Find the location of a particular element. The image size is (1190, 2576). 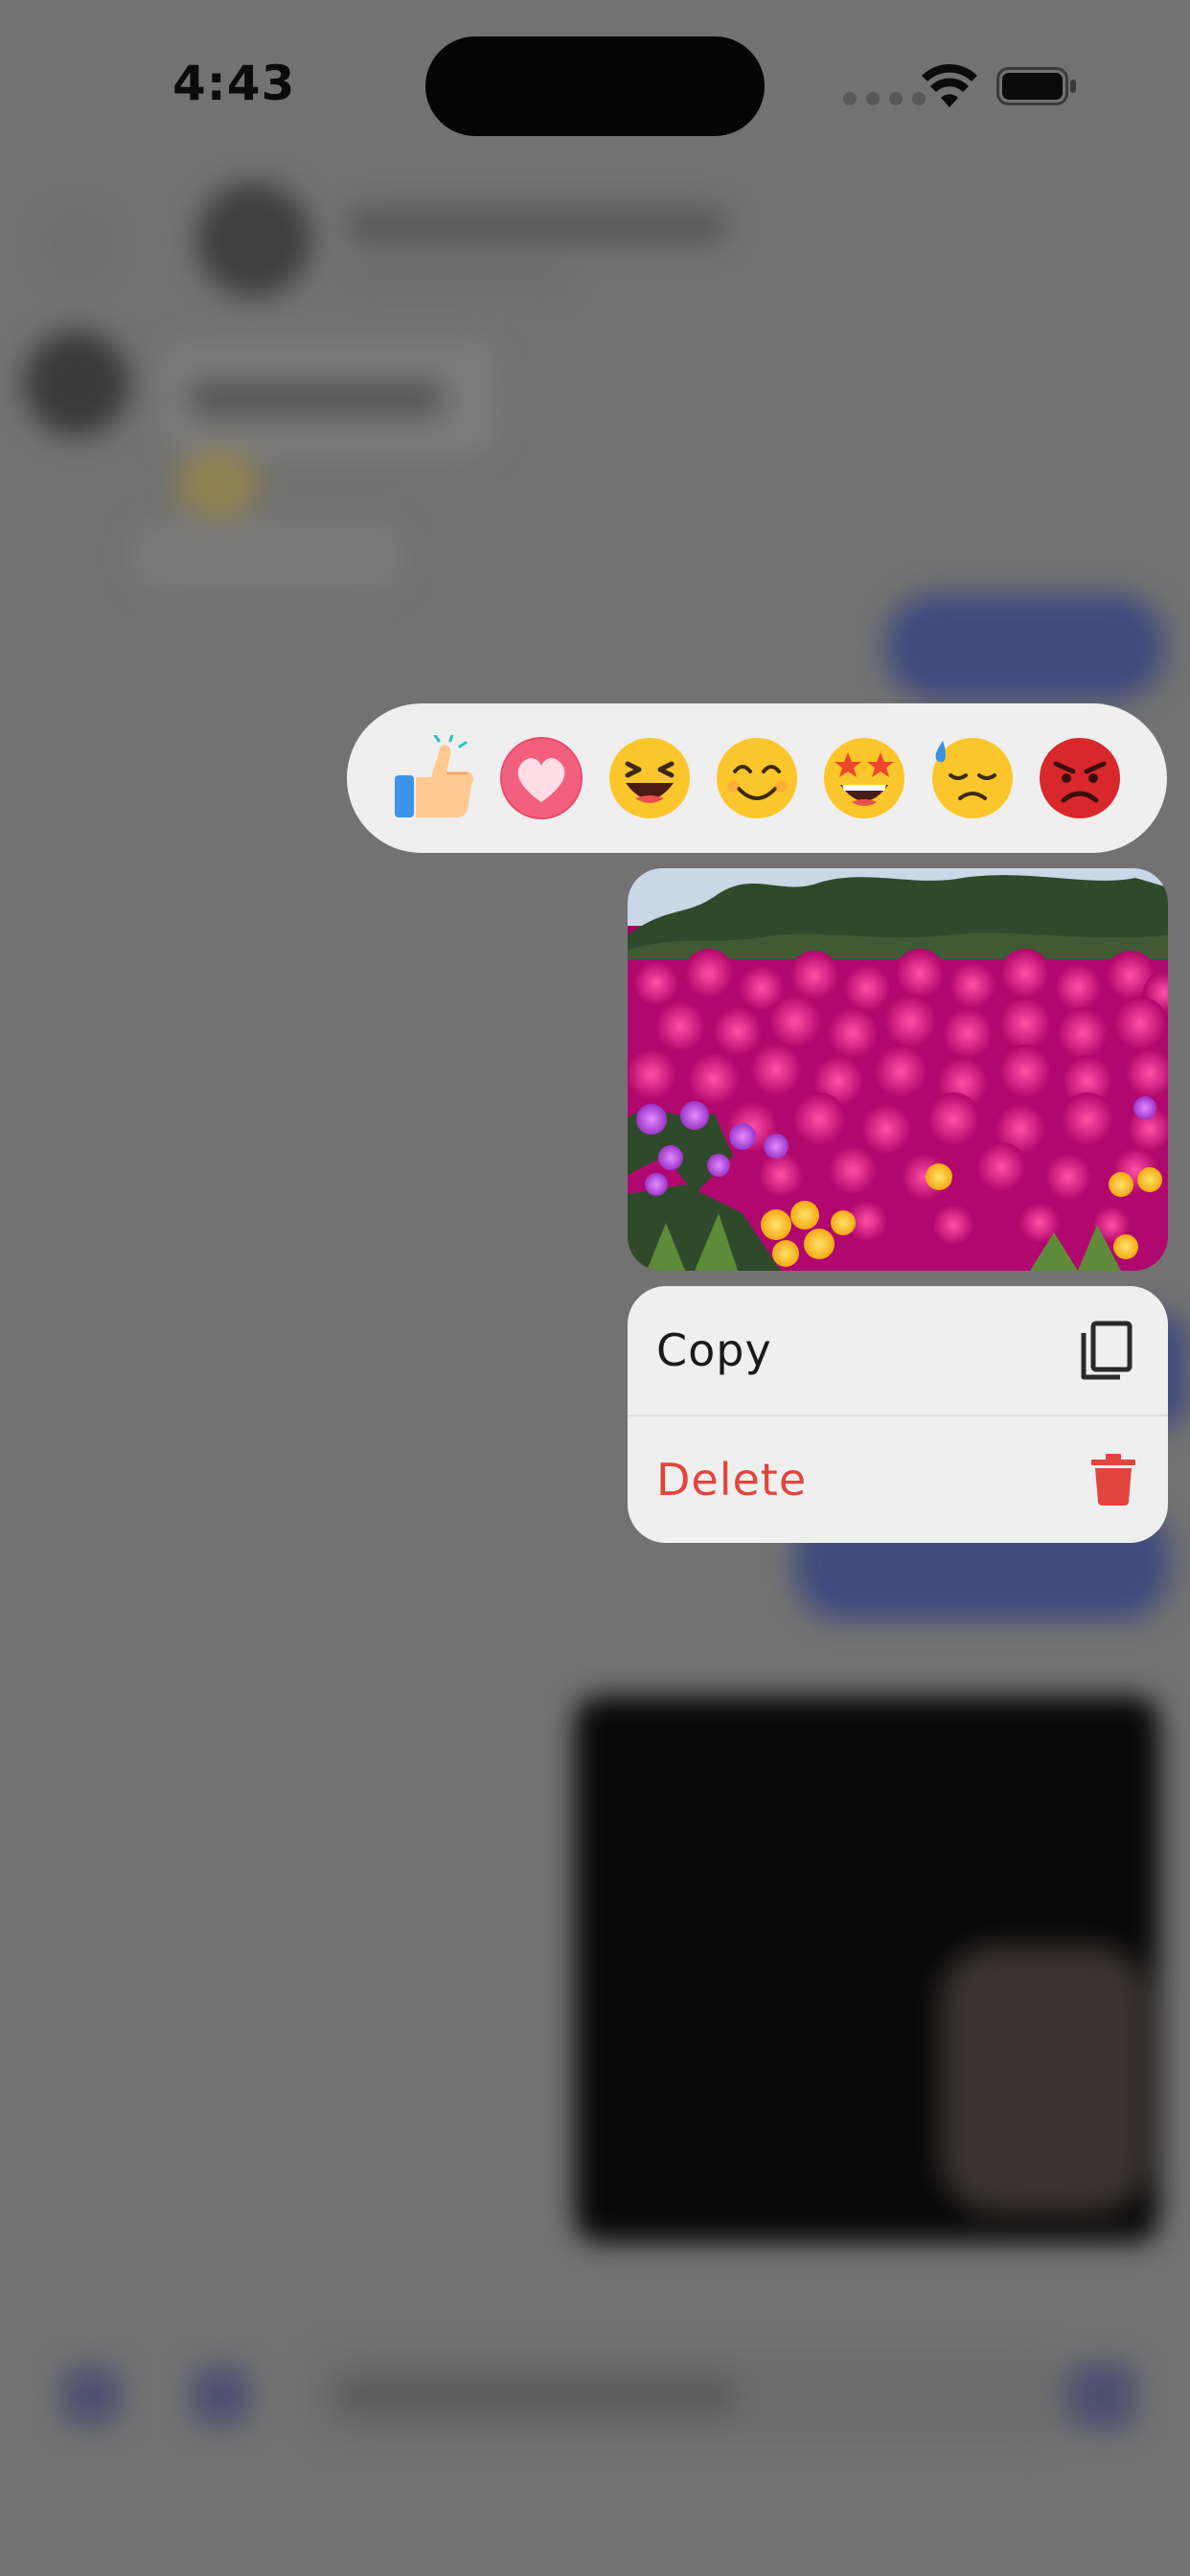

copy-icon is located at coordinates (1107, 1350).